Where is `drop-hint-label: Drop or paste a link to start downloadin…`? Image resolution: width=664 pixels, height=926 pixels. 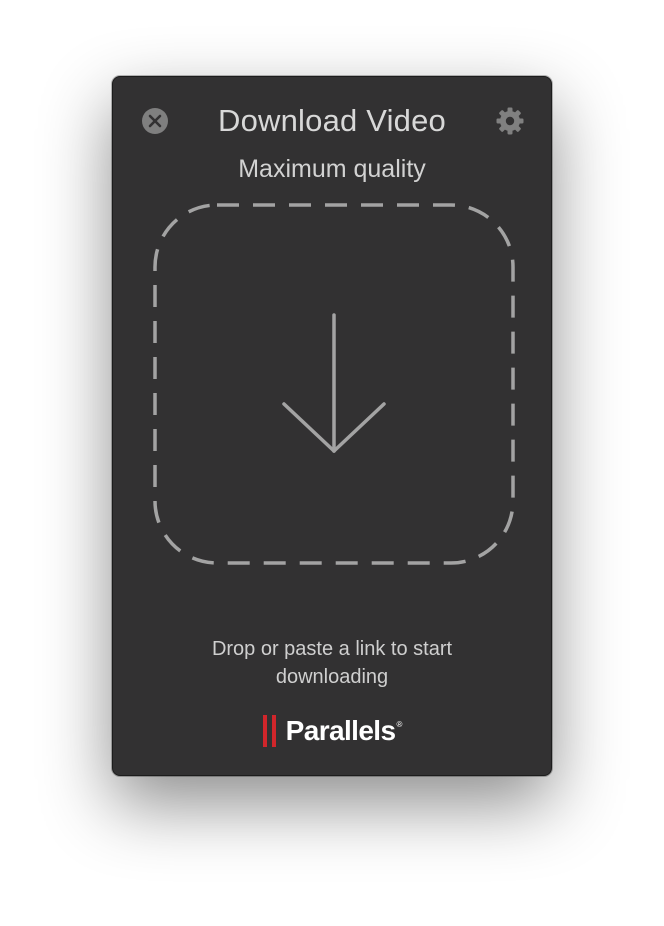
drop-hint-label: Drop or paste a link to start downloadin… is located at coordinates (332, 663).